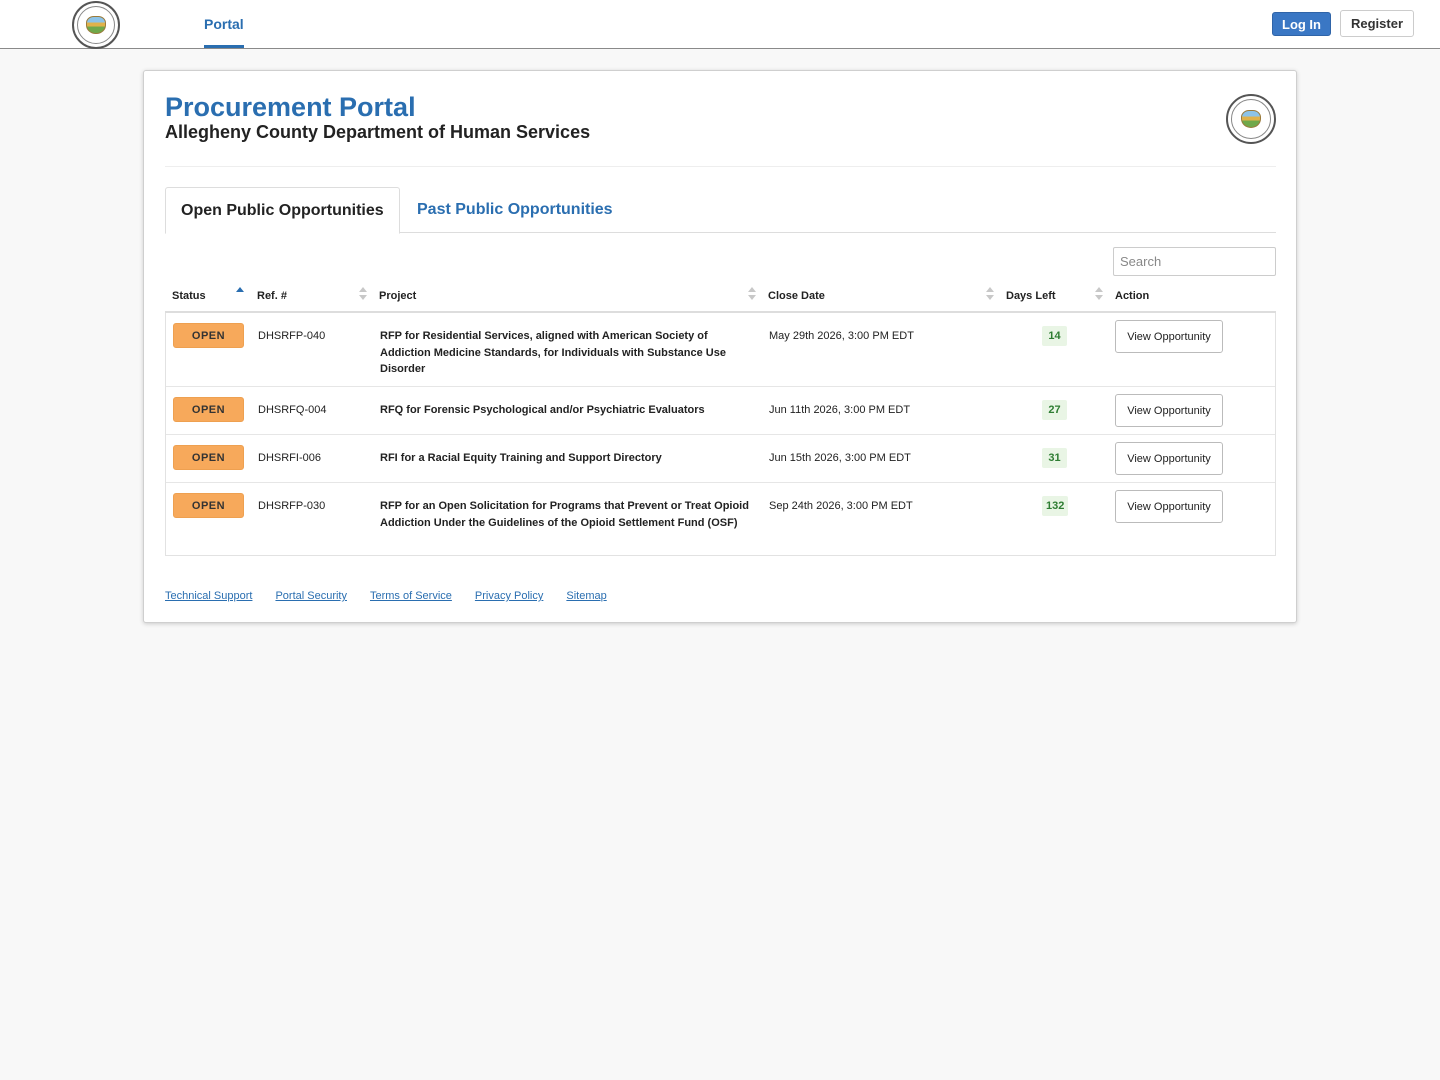 The image size is (1440, 1080). What do you see at coordinates (720, 166) in the screenshot?
I see `header-divider` at bounding box center [720, 166].